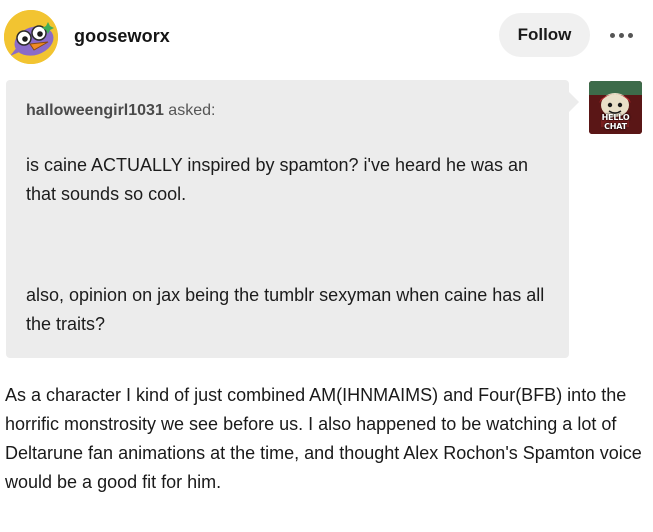 The image size is (653, 532). I want to click on blog-avatar-image, so click(31, 37).